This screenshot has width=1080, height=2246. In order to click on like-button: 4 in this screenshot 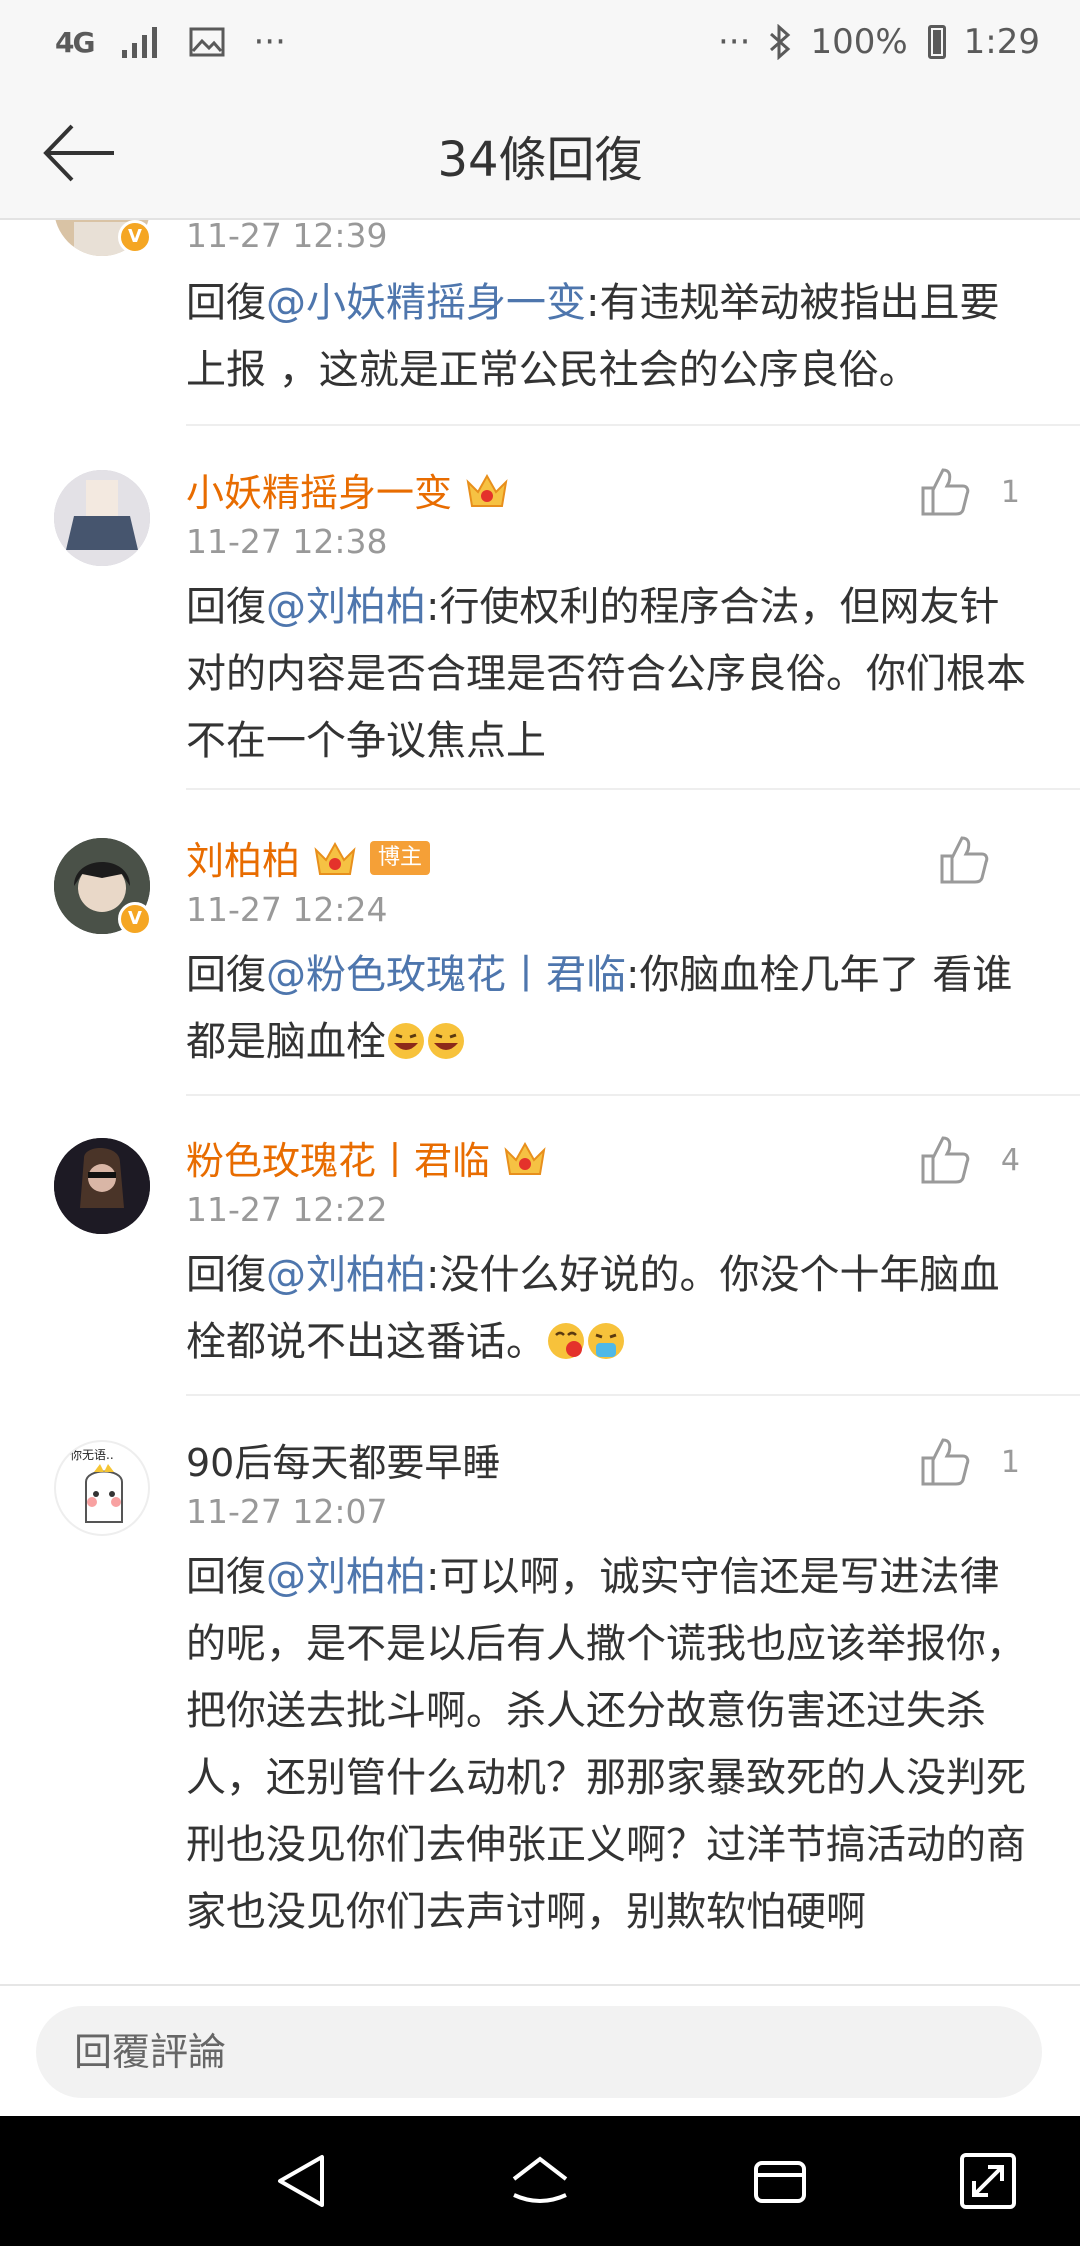, I will do `click(969, 1160)`.